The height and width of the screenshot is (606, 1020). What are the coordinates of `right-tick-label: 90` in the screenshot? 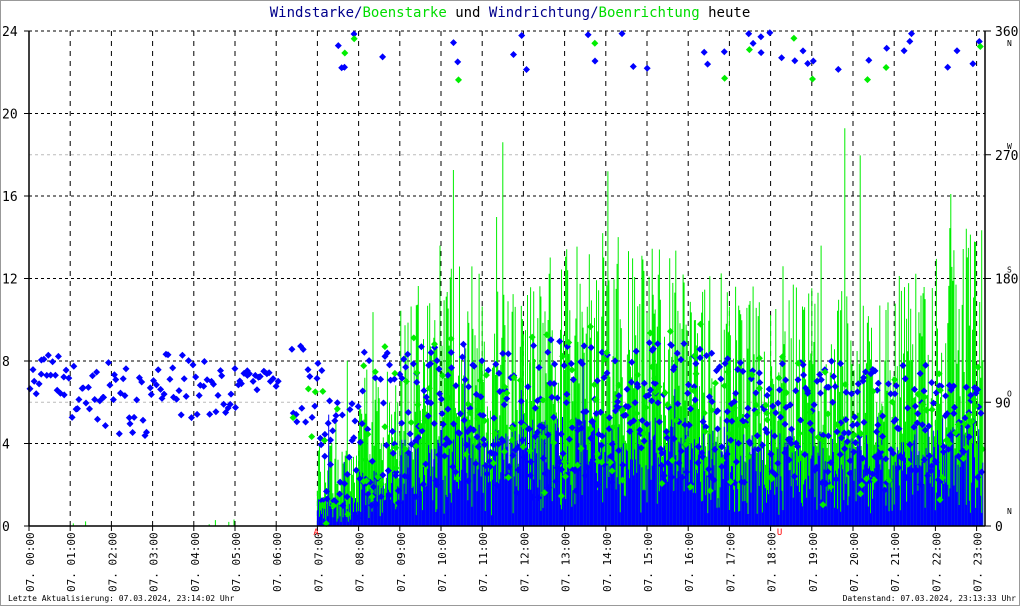 It's located at (1003, 403).